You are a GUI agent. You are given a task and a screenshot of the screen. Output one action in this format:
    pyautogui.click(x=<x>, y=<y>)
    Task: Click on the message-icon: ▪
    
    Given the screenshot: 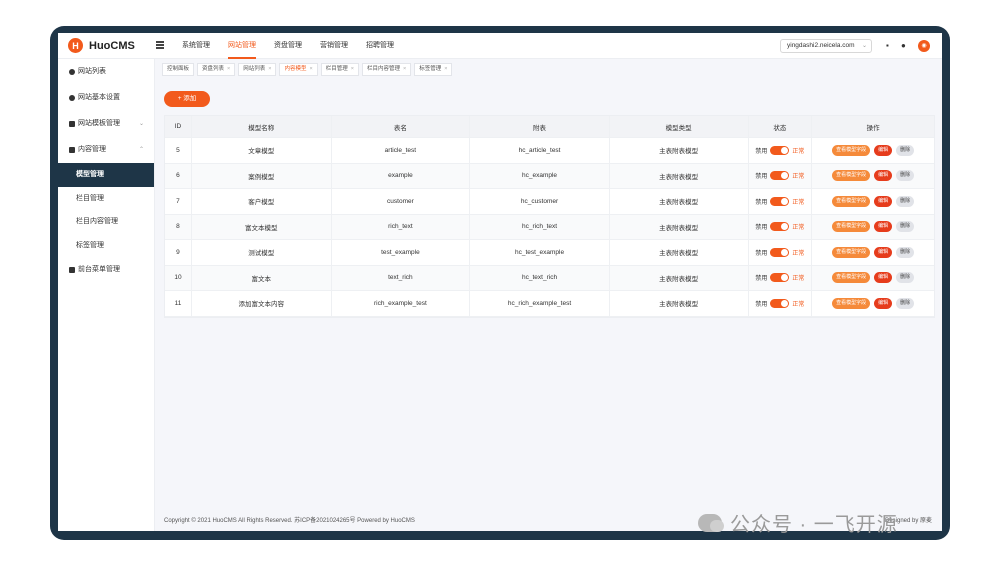 What is the action you would take?
    pyautogui.click(x=887, y=46)
    